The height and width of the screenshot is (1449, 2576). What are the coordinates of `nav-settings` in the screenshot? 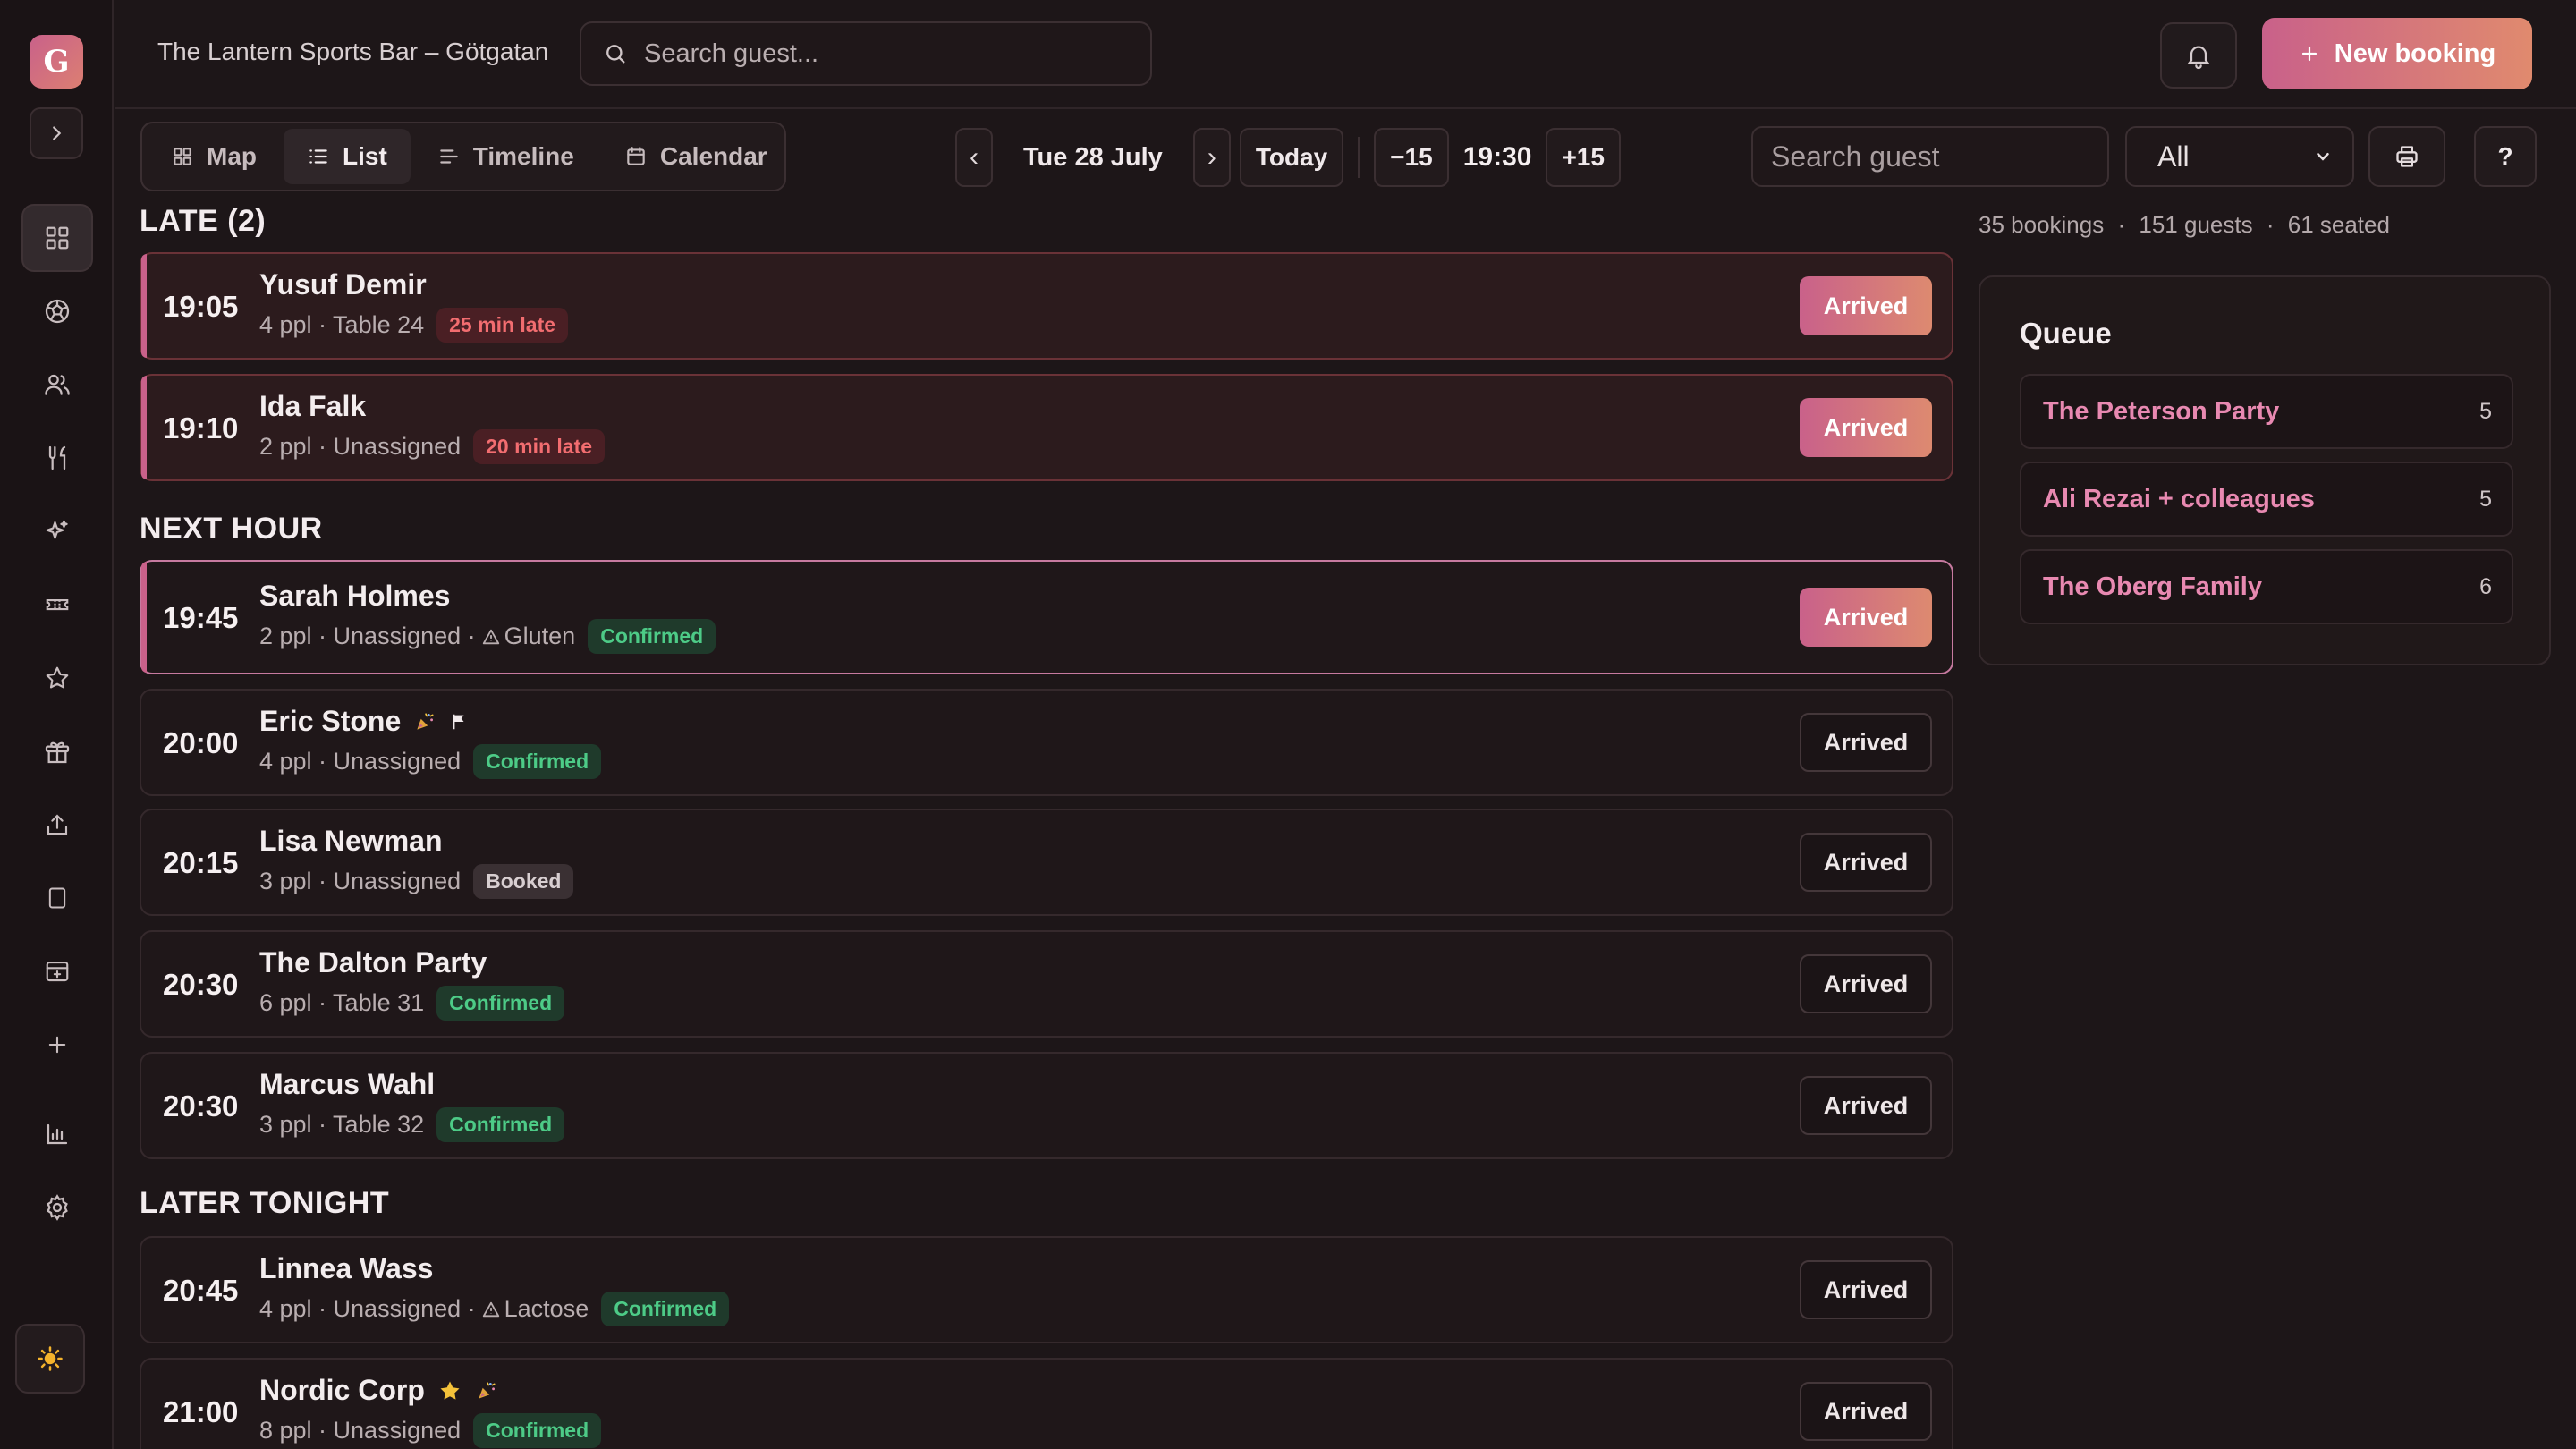 It's located at (57, 1207).